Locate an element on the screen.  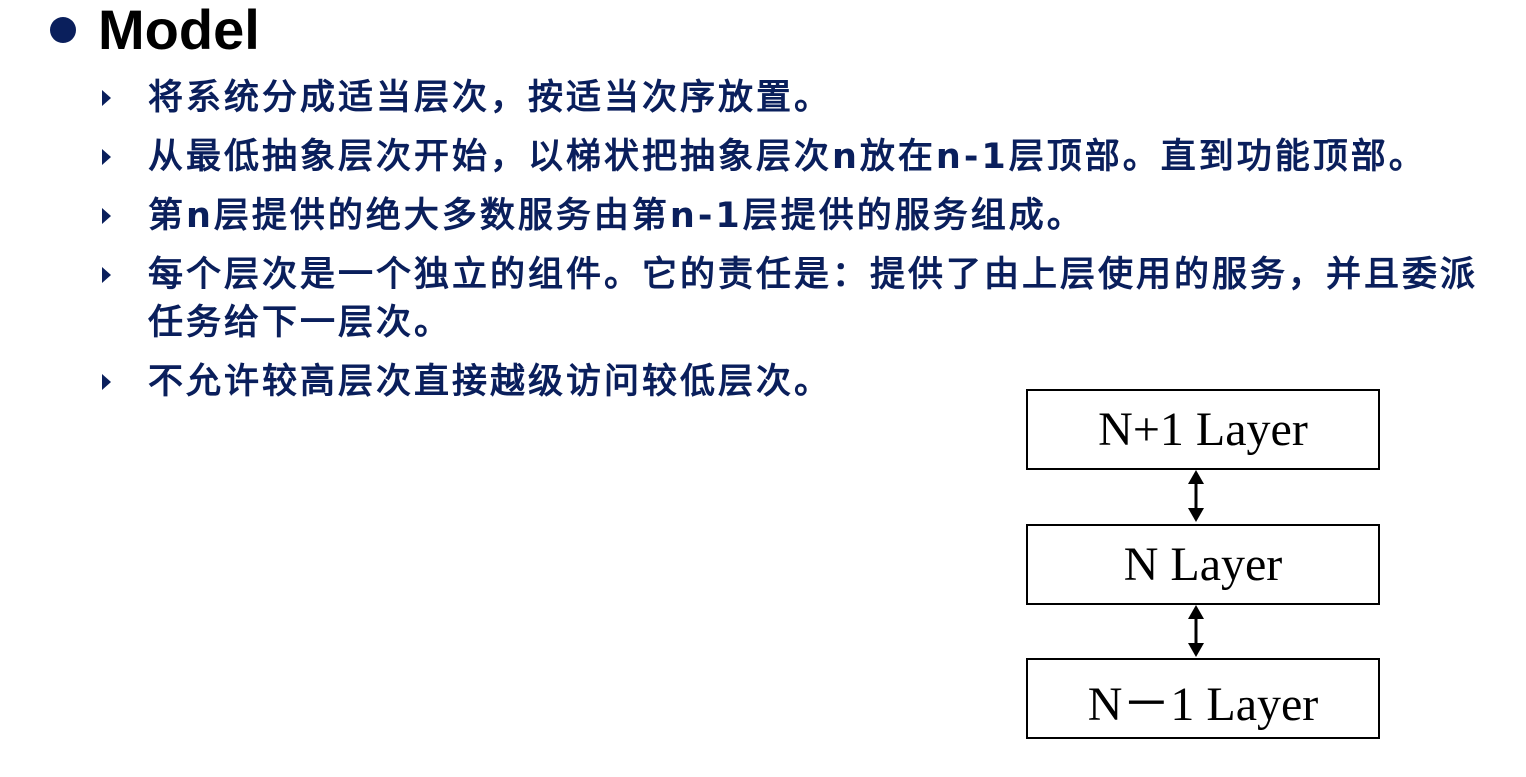
bullet-item: 不允许较高层次直接越级访问较低层次。 is located at coordinates (564, 382).